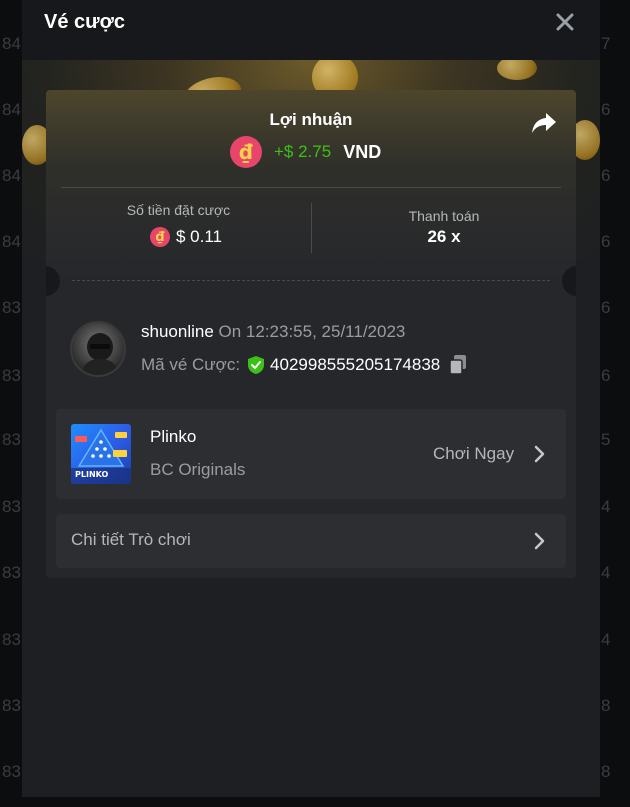 The height and width of the screenshot is (807, 630). Describe the element at coordinates (173, 436) in the screenshot. I see `game-name: Plinko` at that location.